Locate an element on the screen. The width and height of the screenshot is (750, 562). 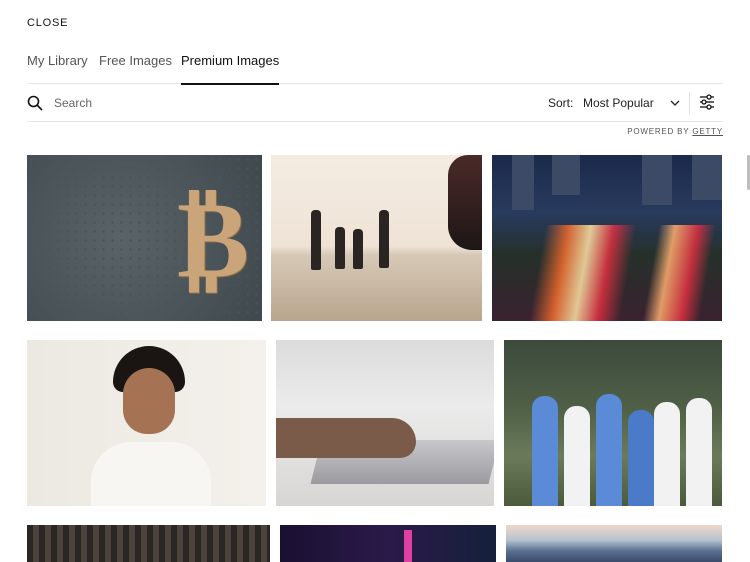
face-shape is located at coordinates (149, 401).